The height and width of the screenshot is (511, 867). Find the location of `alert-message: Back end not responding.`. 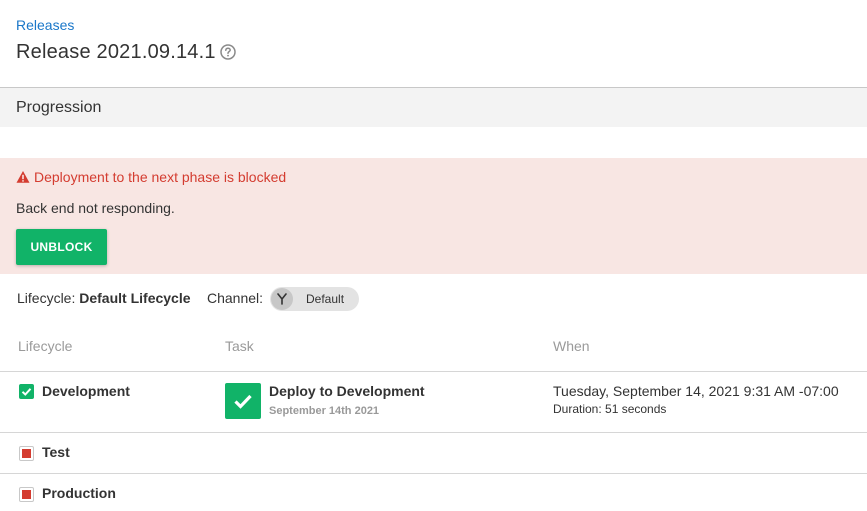

alert-message: Back end not responding. is located at coordinates (95, 208).